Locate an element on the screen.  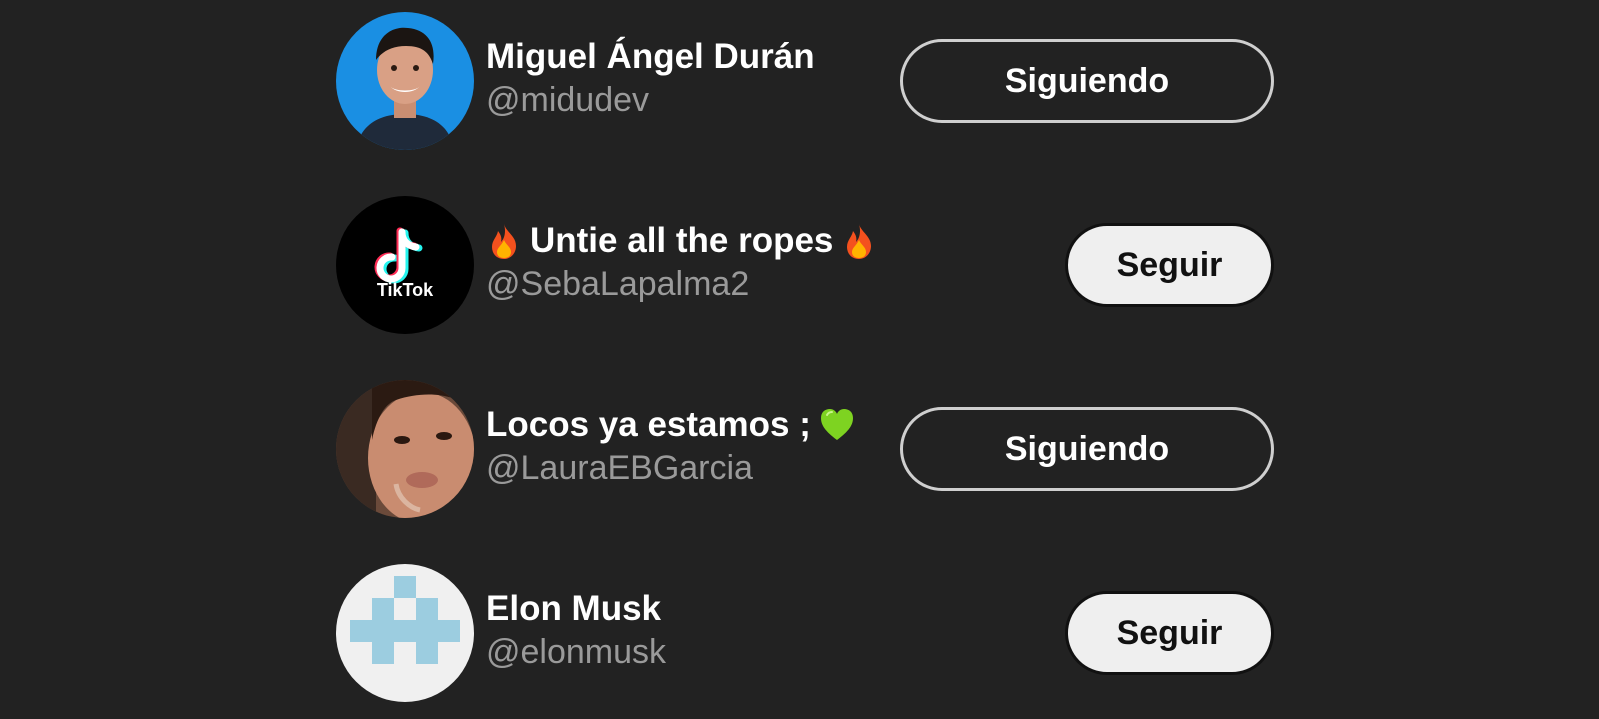
avatar-elonmusk is located at coordinates (405, 633).